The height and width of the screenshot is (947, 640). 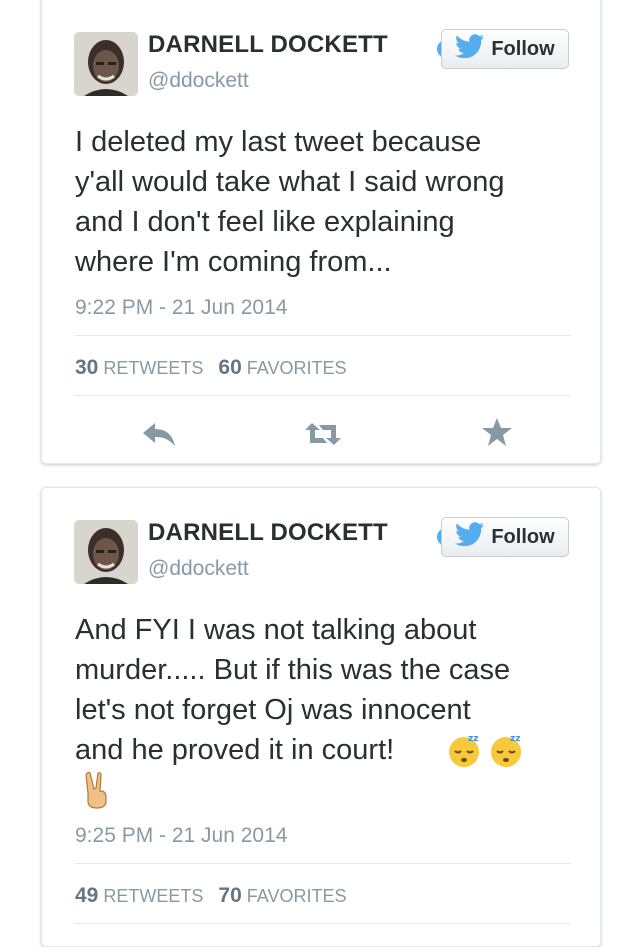 What do you see at coordinates (181, 836) in the screenshot?
I see `tweet-timestamp: 9:25 PM - 21 Jun 2014` at bounding box center [181, 836].